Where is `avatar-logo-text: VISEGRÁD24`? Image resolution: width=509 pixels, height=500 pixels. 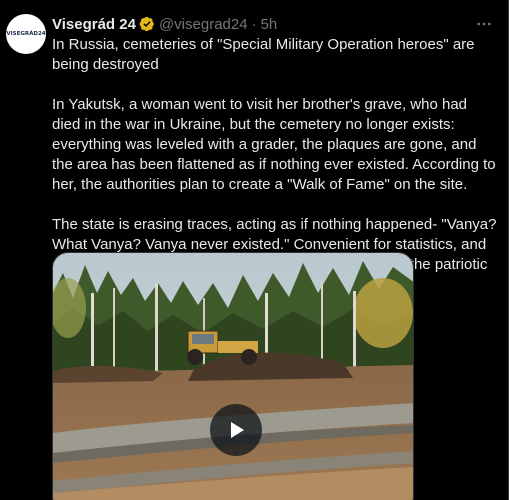 avatar-logo-text: VISEGRÁD24 is located at coordinates (26, 34).